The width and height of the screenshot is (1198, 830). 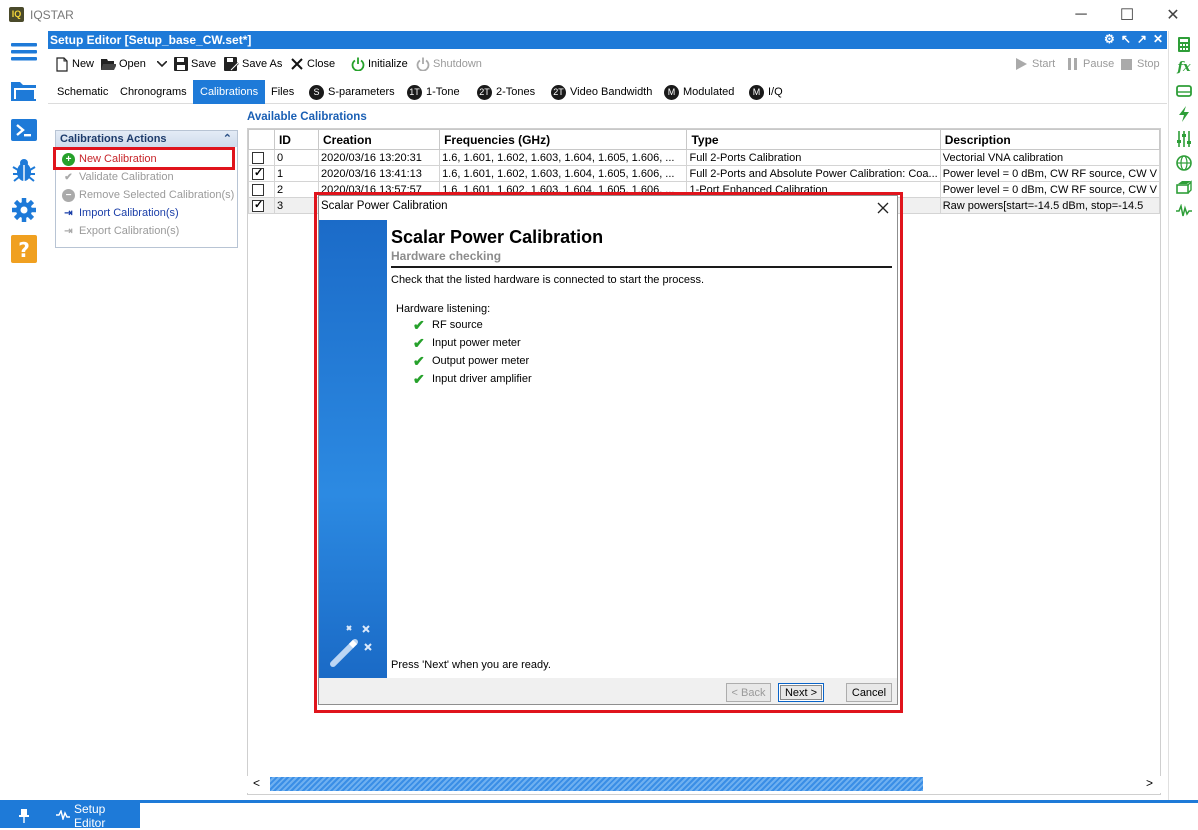 I want to click on import-icon: ⇥, so click(x=68, y=213).